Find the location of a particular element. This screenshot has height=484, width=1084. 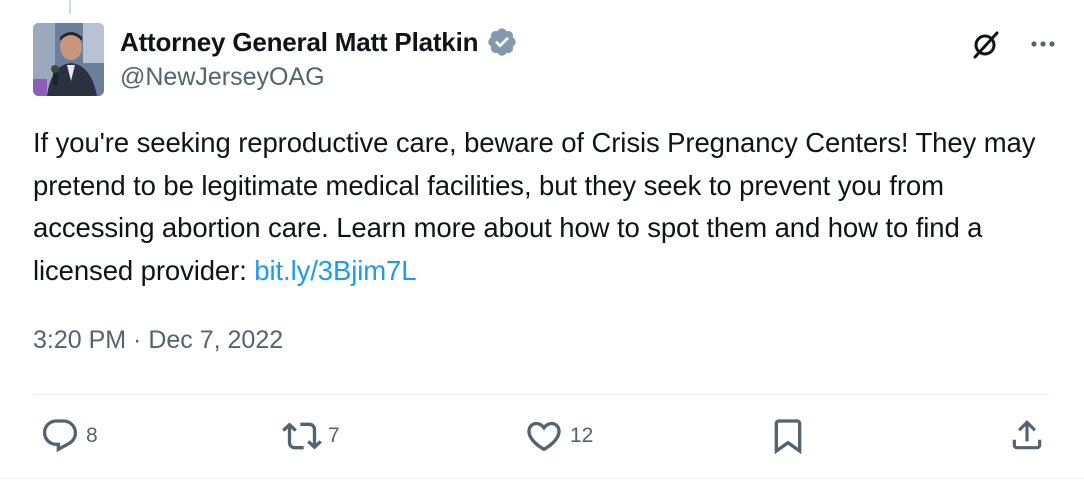

author-handle: @NewJerseyOAG is located at coordinates (222, 77).